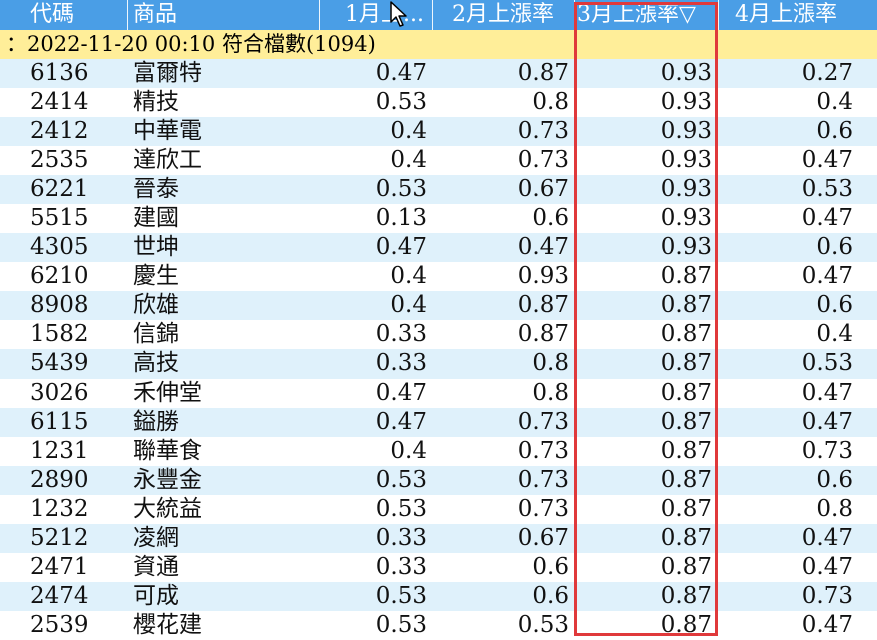 The image size is (877, 640). What do you see at coordinates (438, 364) in the screenshot?
I see `table-row: 5439 高技 0.33 0.8 0.87 0.53` at bounding box center [438, 364].